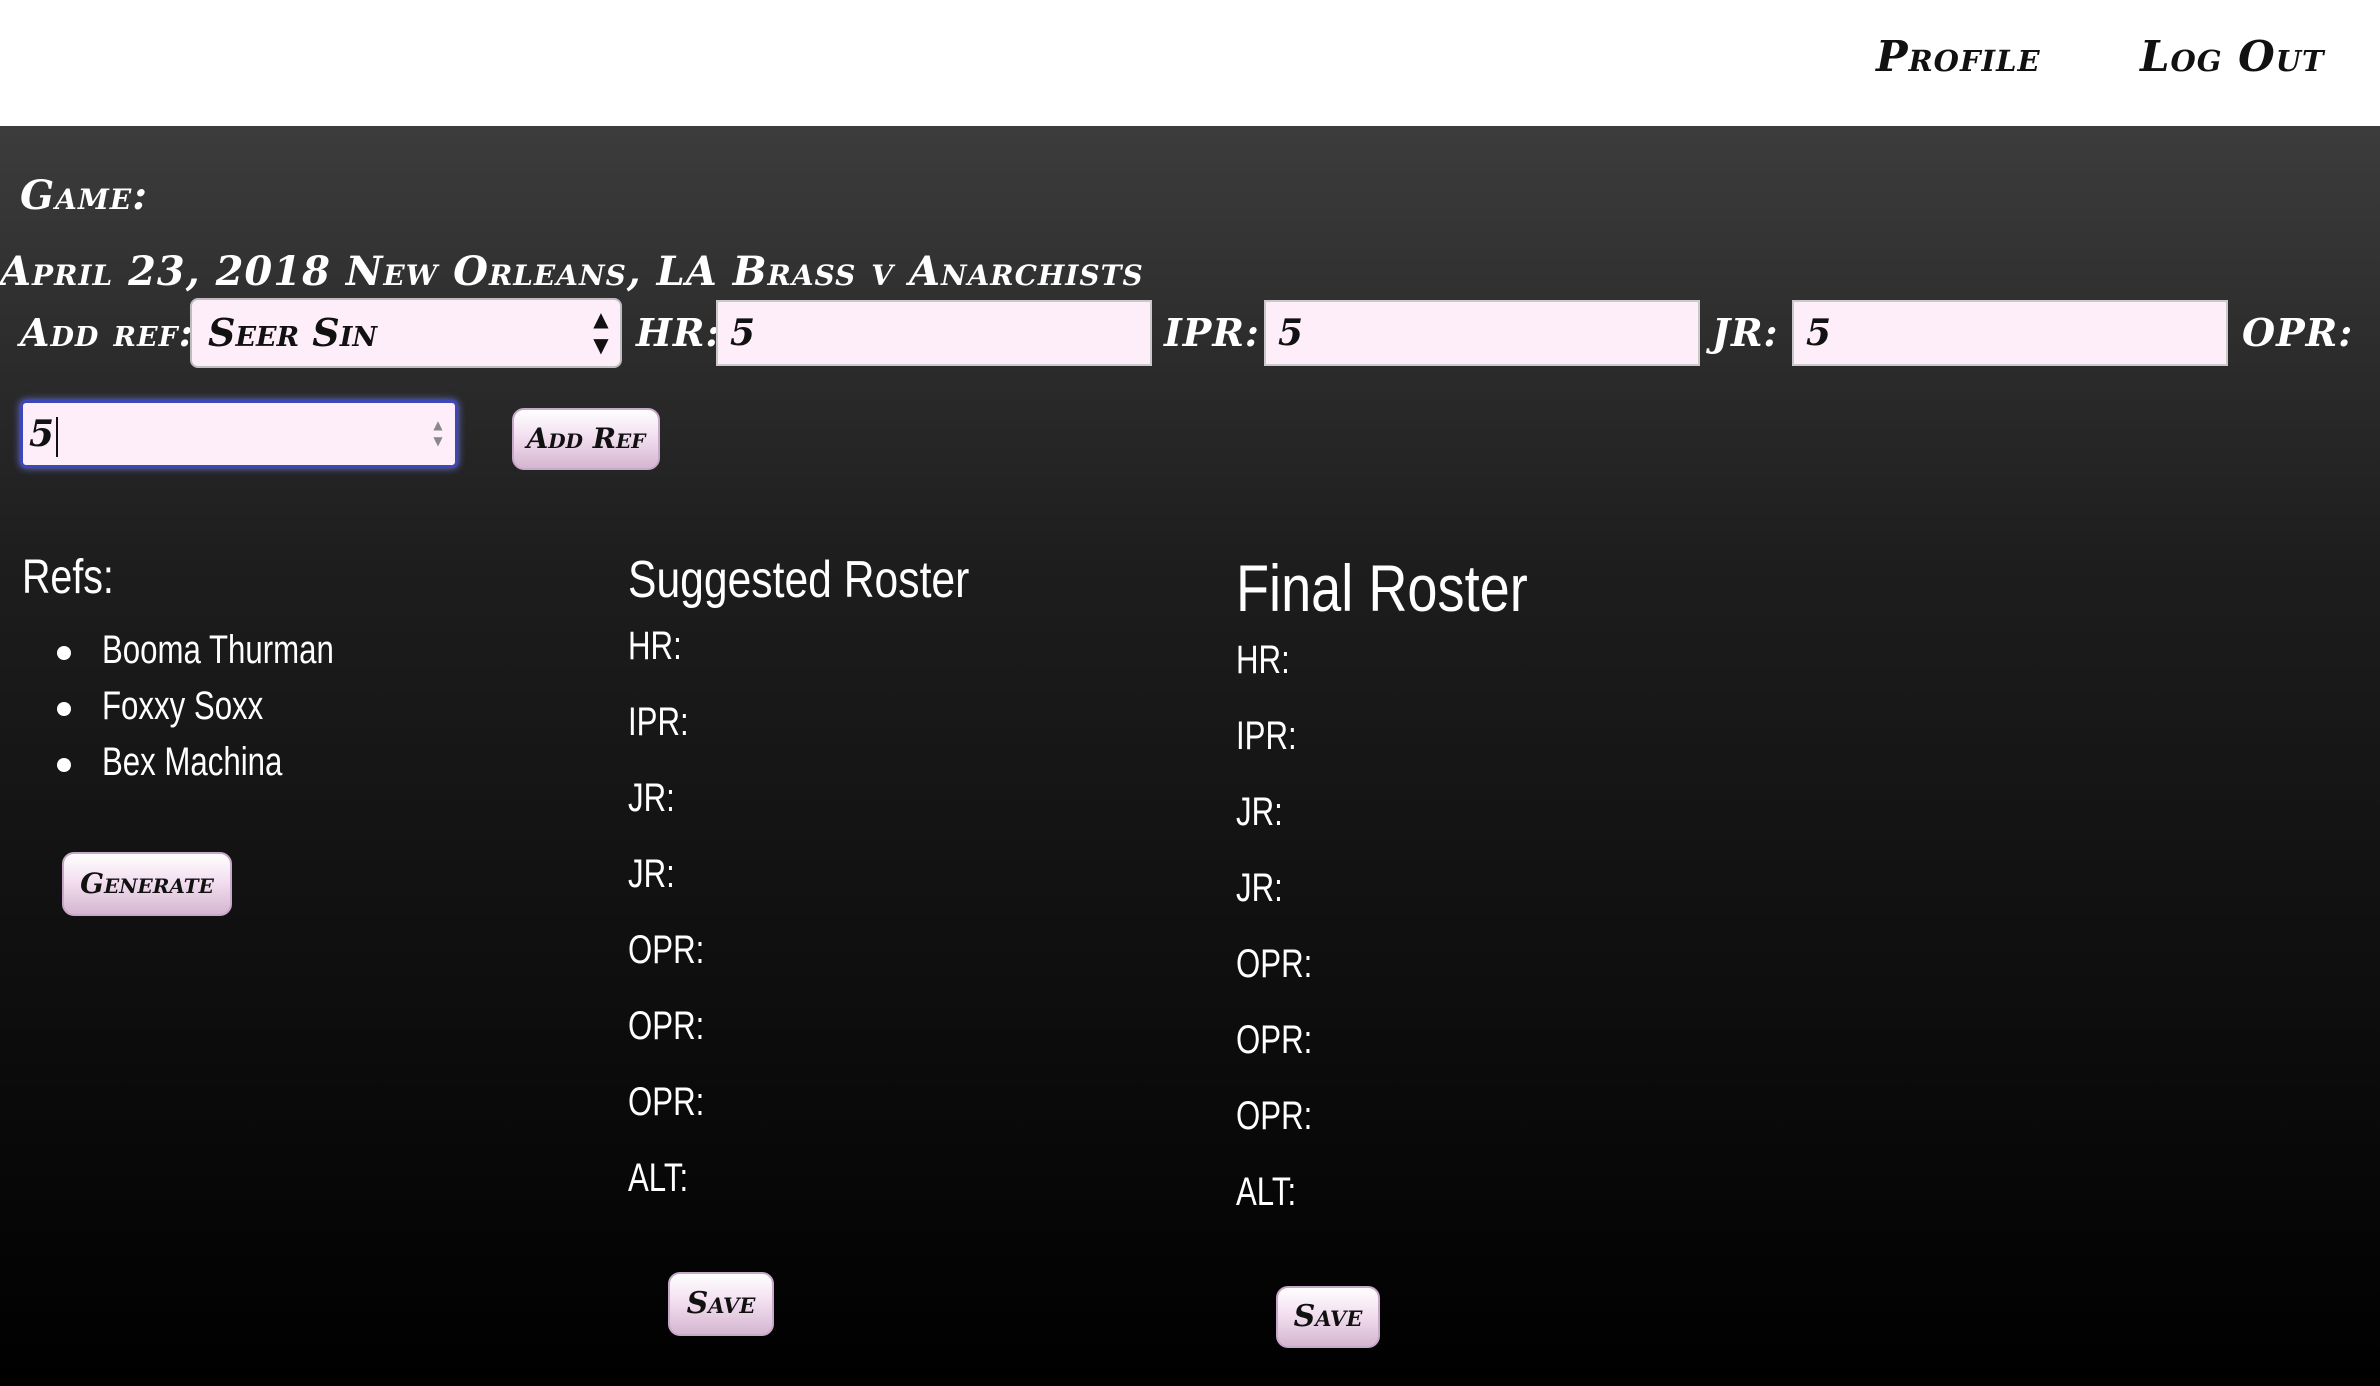 This screenshot has width=2380, height=1386. What do you see at coordinates (107, 332) in the screenshot?
I see `add-ref-label: Add ref:` at bounding box center [107, 332].